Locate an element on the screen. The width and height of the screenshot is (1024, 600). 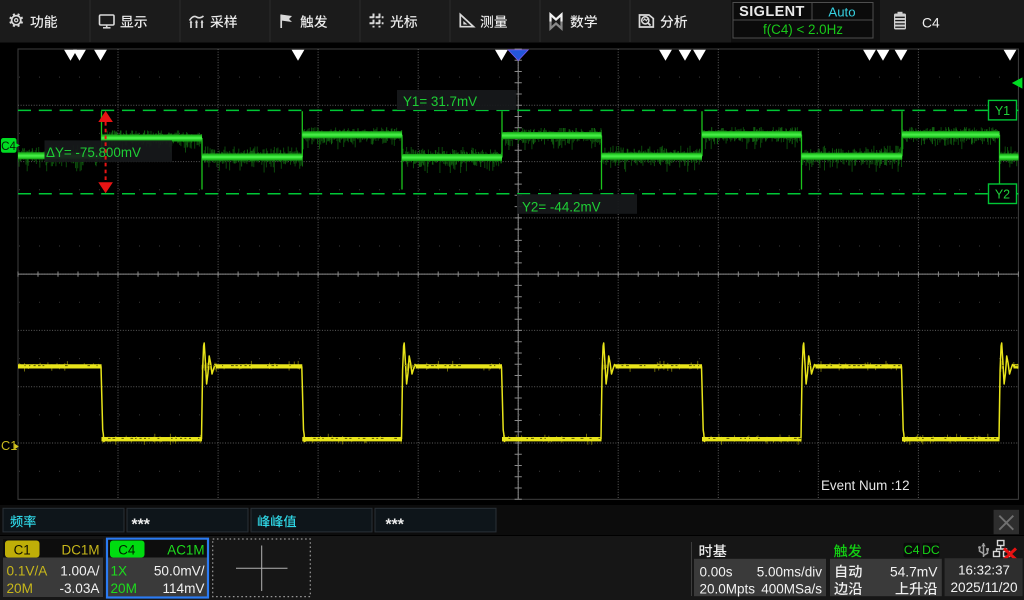
svg-text: 5.00ms/div is located at coordinates (790, 571).